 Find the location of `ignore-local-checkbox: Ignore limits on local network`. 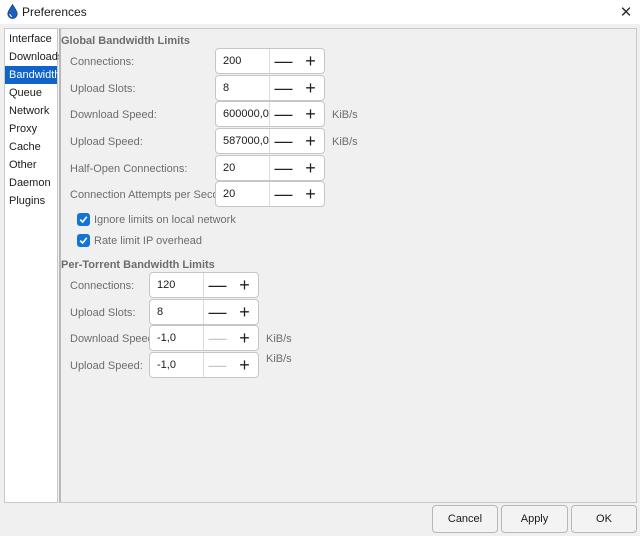

ignore-local-checkbox: Ignore limits on local network is located at coordinates (156, 219).